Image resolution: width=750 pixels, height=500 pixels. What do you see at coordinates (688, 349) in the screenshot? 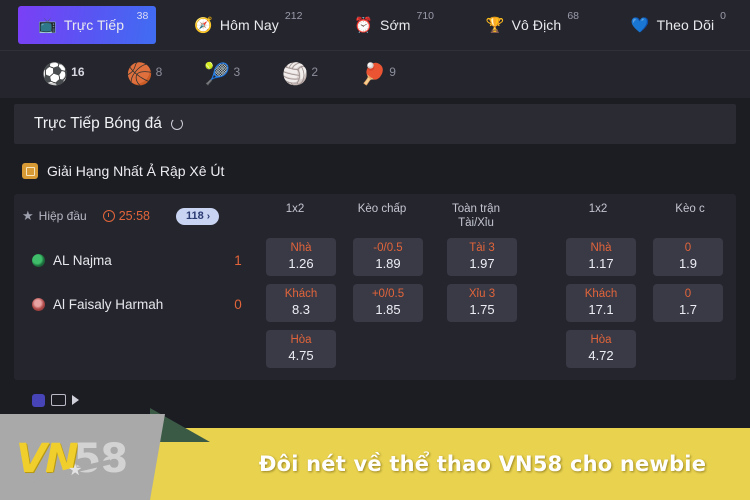
I see `odds-cell-empty` at bounding box center [688, 349].